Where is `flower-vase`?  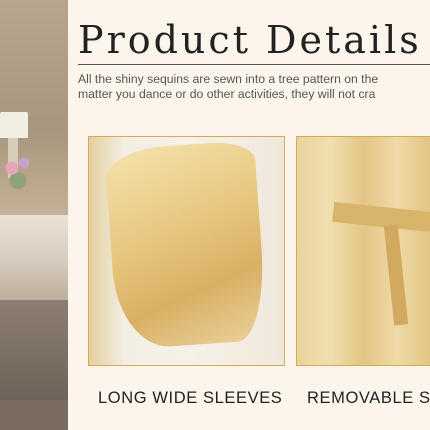 flower-vase is located at coordinates (20, 173).